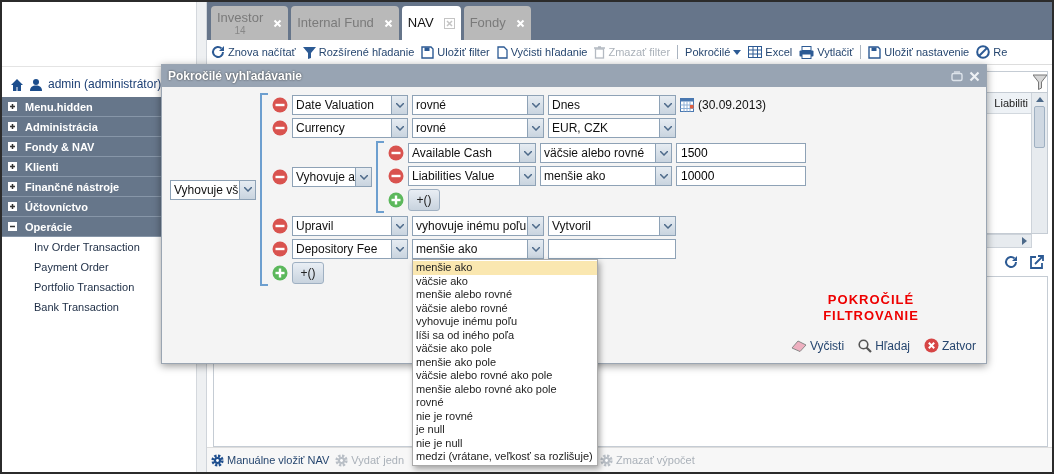 This screenshot has width=1054, height=474. Describe the element at coordinates (505, 362) in the screenshot. I see `dropdown-option: menšie ako pole` at that location.